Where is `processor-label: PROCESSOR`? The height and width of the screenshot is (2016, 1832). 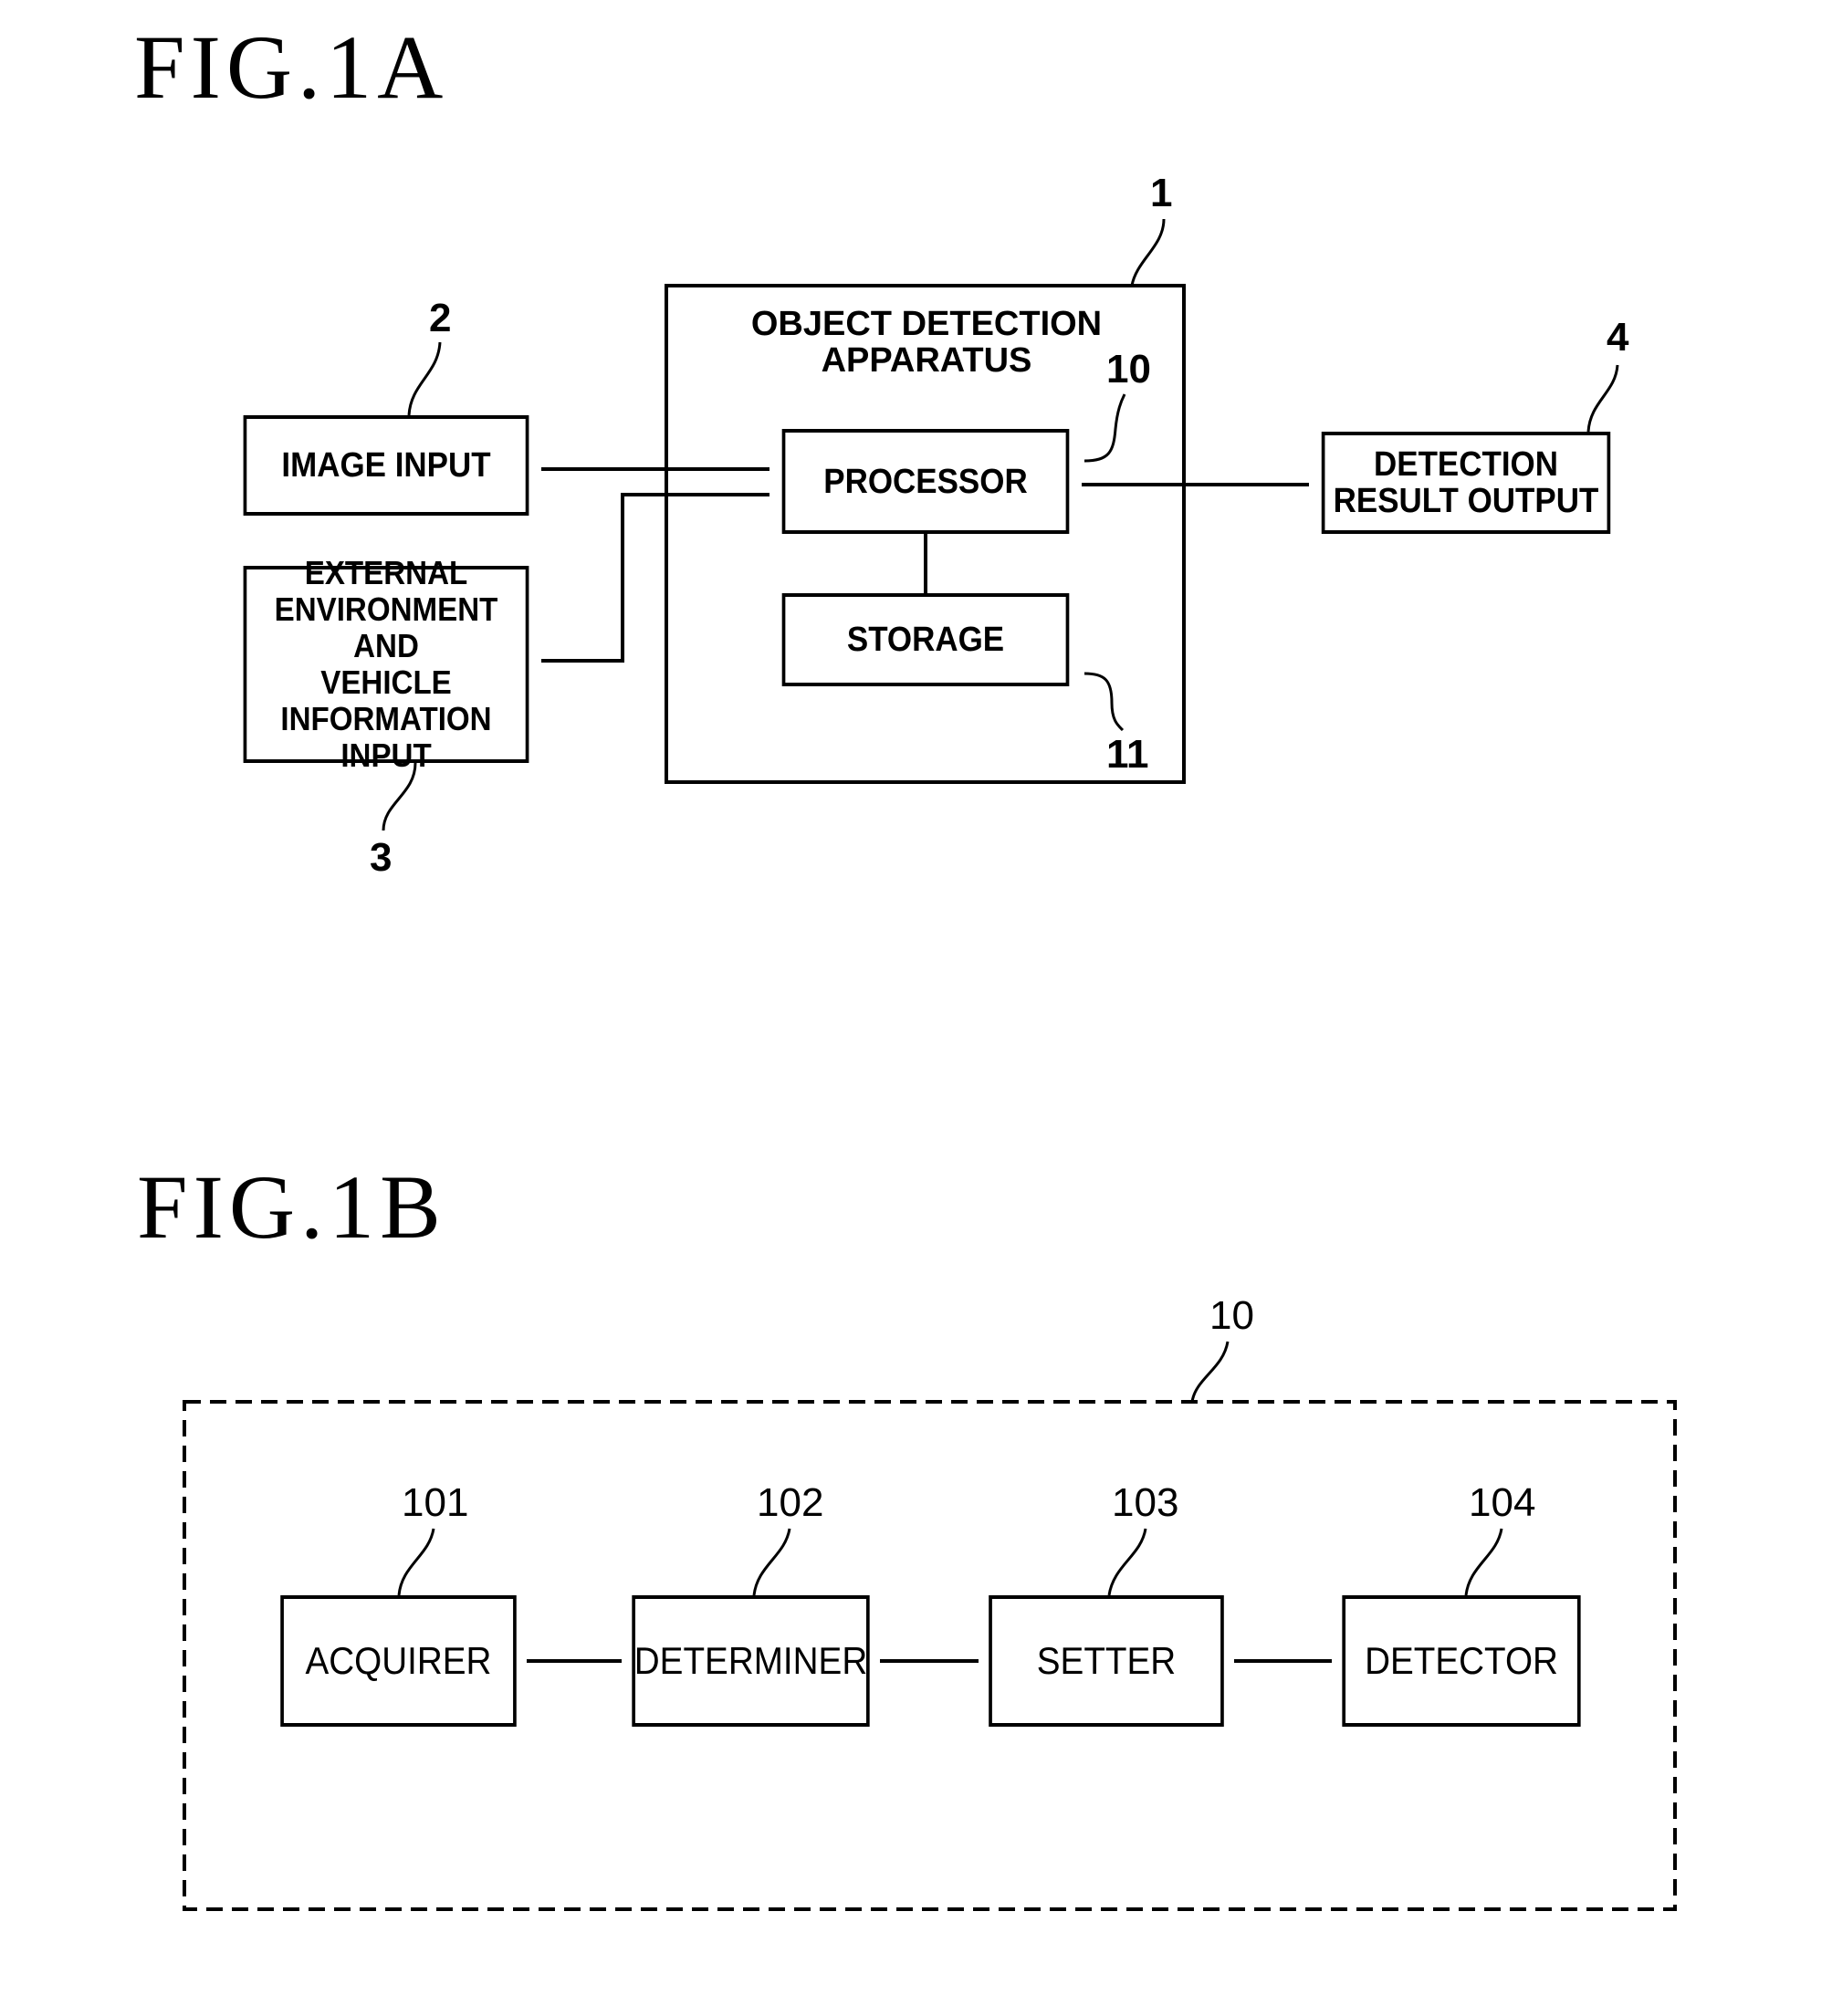
processor-label: PROCESSOR is located at coordinates (925, 481).